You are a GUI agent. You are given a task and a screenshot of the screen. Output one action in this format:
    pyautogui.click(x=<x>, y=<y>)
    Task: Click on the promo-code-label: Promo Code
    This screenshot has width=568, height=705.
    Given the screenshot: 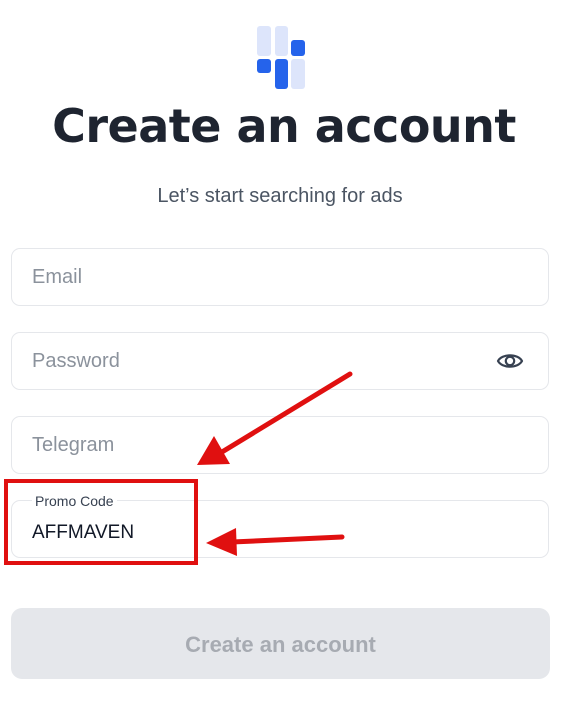 What is the action you would take?
    pyautogui.click(x=74, y=501)
    